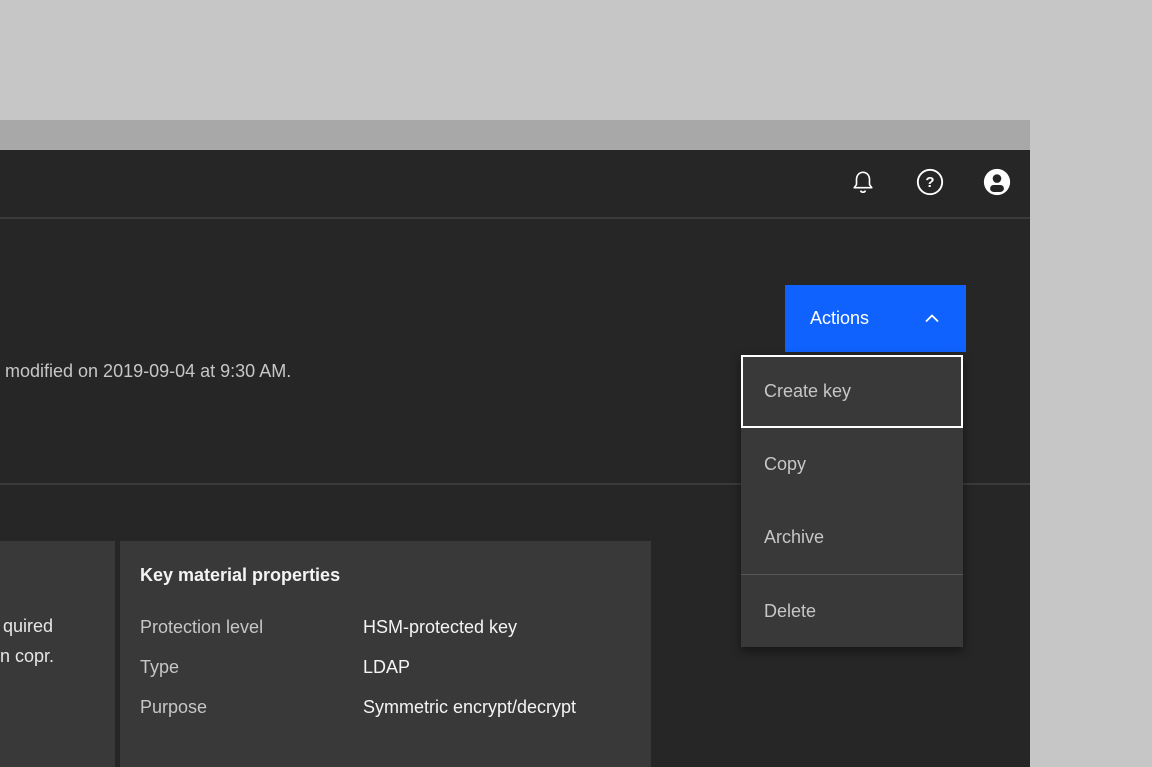 This screenshot has height=767, width=1152. I want to click on menu-item-archive: Archive, so click(852, 537).